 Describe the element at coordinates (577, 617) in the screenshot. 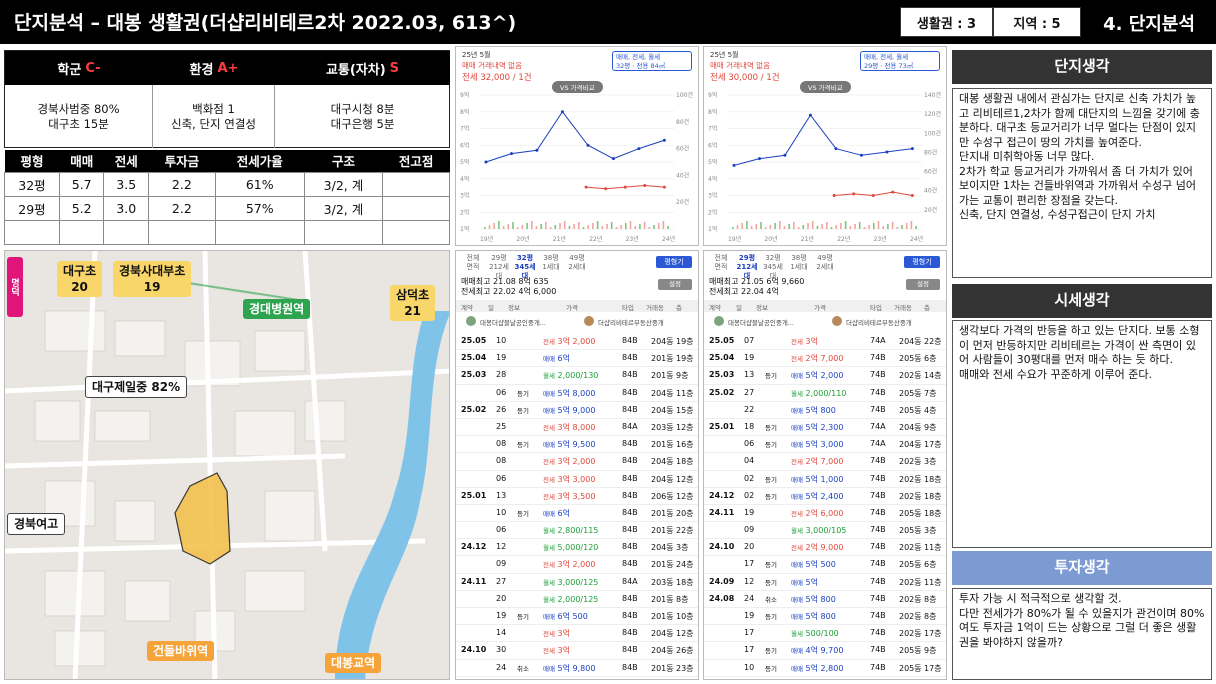

I see `table-row: 19 등기 매매 6억 500 84B 201동 10층` at that location.